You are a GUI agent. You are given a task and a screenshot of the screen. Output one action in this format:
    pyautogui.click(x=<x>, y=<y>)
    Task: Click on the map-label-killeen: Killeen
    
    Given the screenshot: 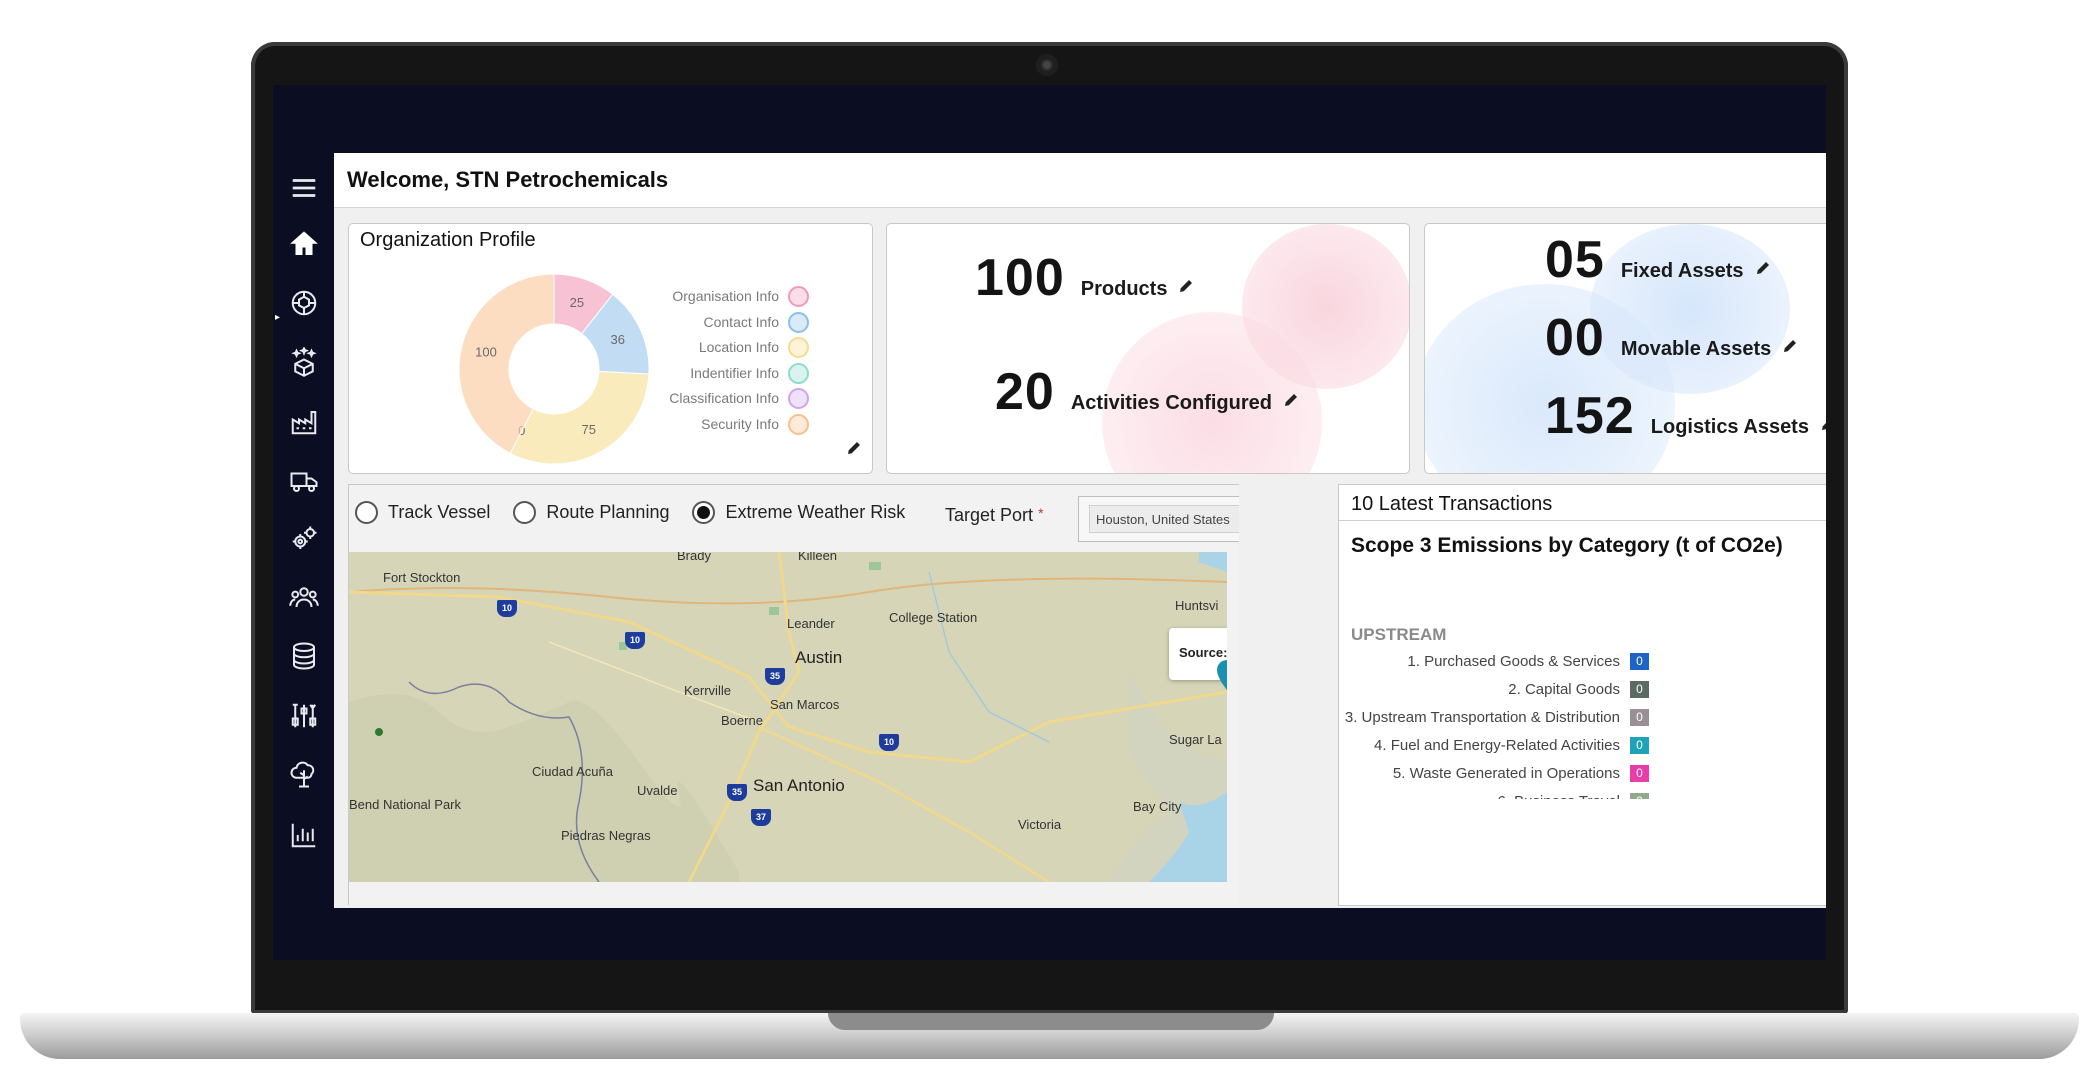 What is the action you would take?
    pyautogui.click(x=818, y=557)
    